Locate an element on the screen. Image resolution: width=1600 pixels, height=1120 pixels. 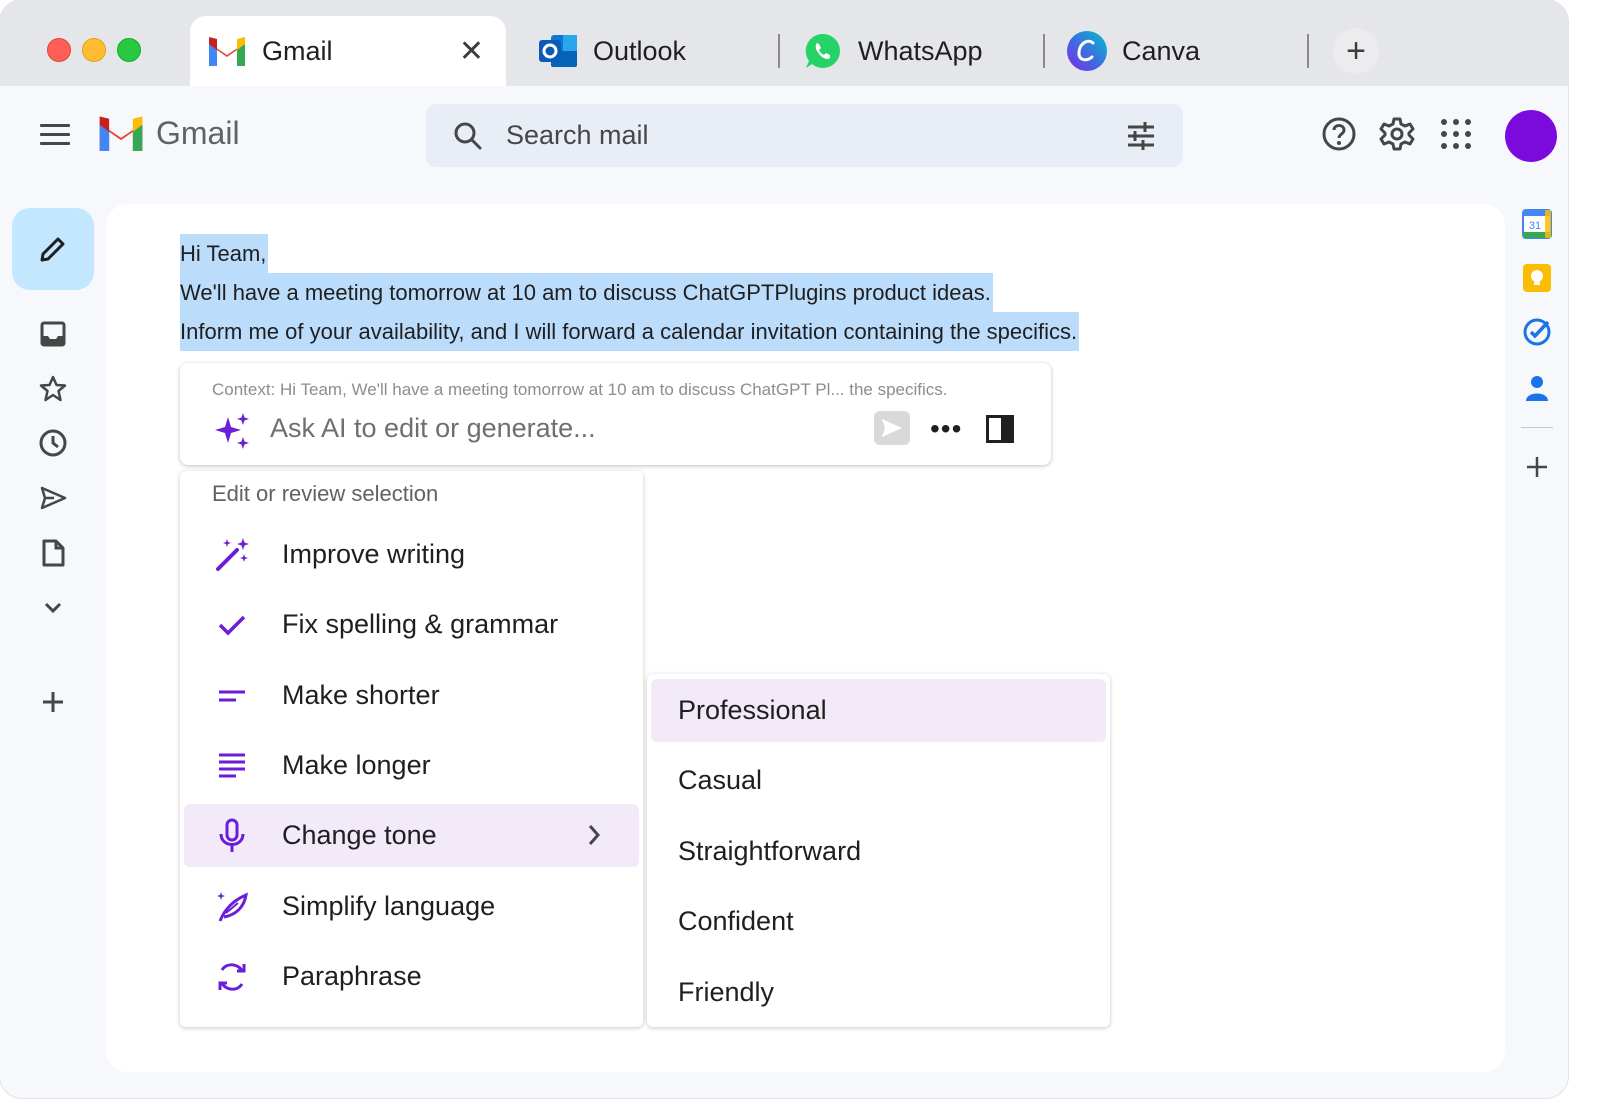
inbox-icon is located at coordinates (53, 334).